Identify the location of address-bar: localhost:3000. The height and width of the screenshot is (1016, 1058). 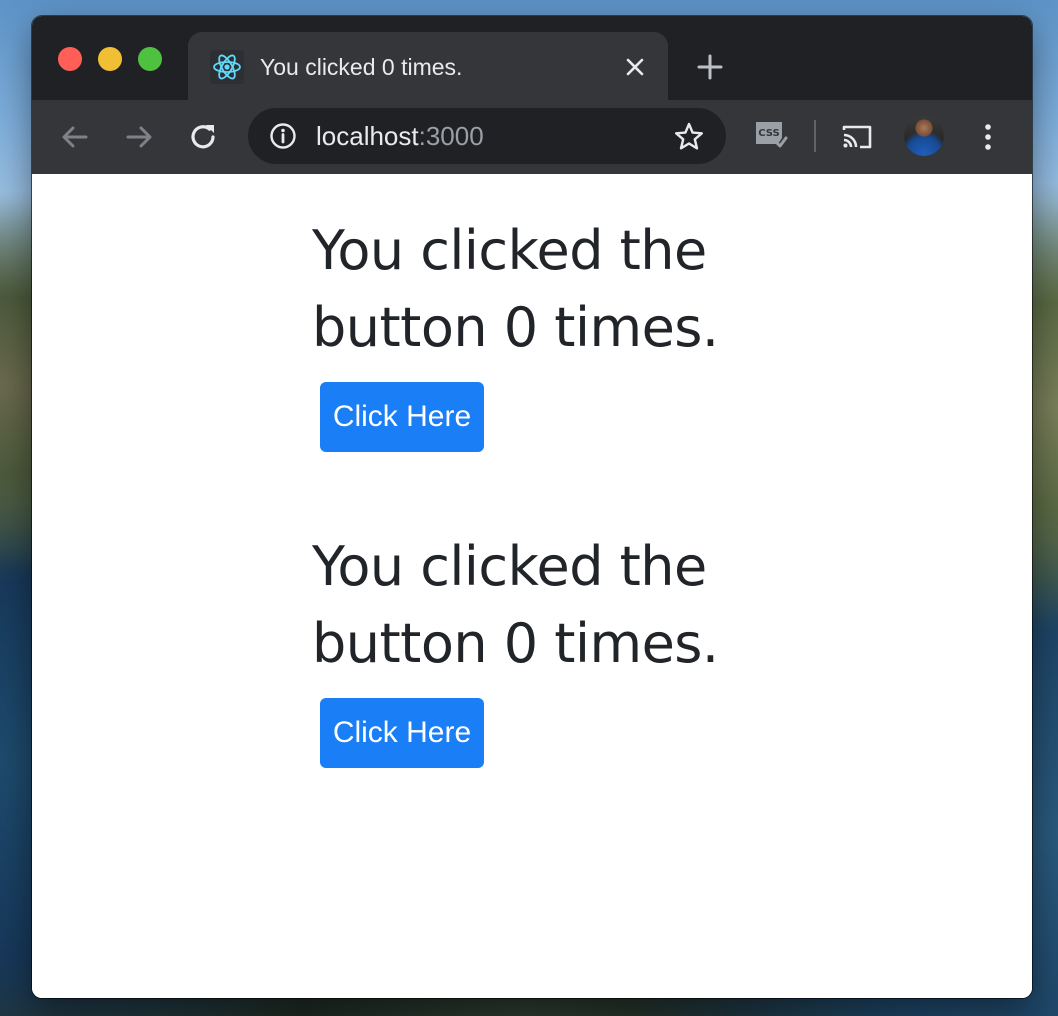
(487, 136).